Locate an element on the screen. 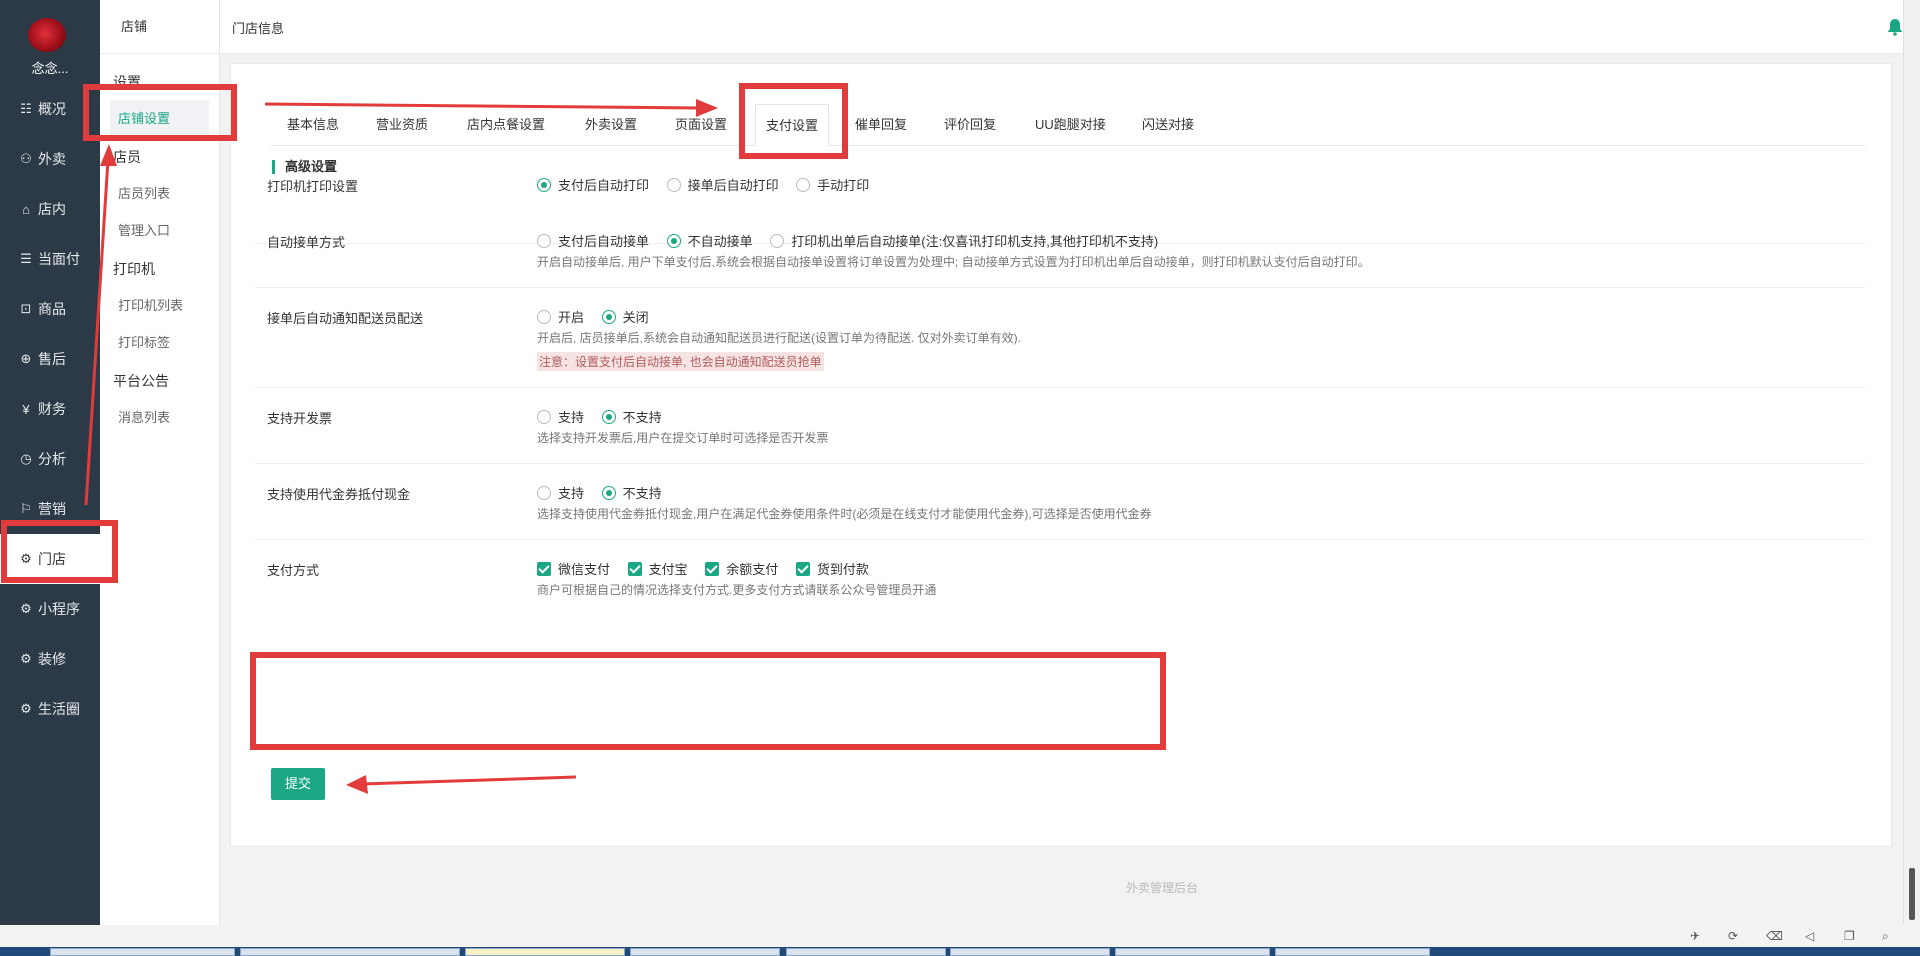 The image size is (1920, 956). nav-label: 概况 is located at coordinates (52, 109).